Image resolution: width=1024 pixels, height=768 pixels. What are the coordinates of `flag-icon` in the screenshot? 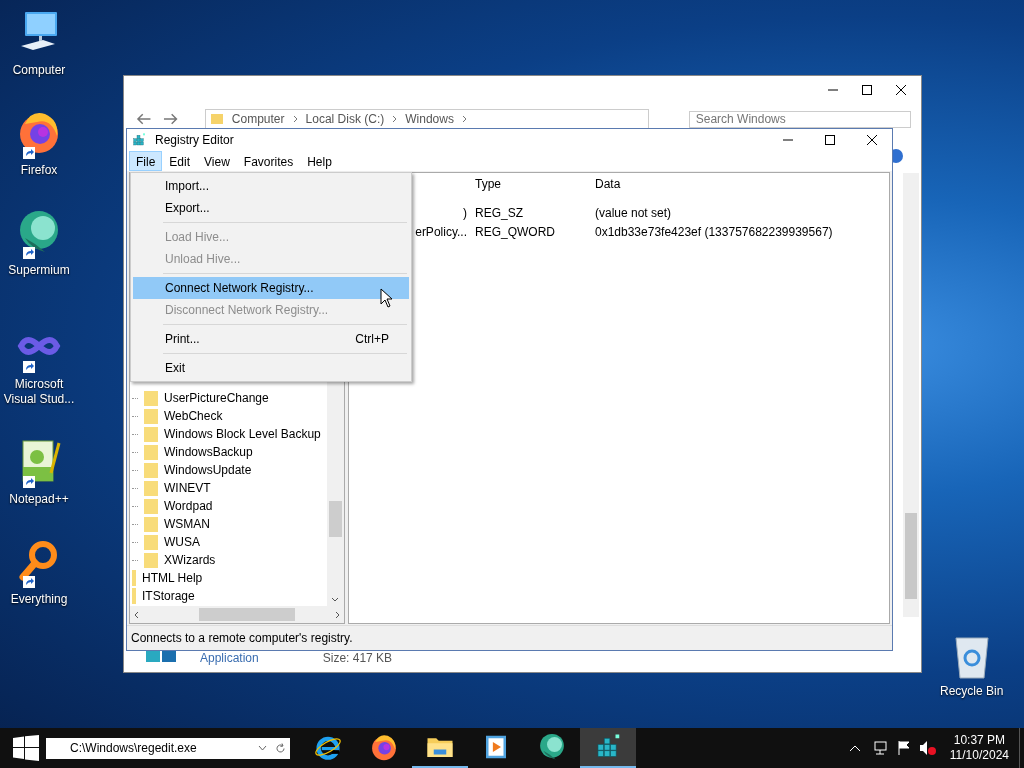 It's located at (903, 748).